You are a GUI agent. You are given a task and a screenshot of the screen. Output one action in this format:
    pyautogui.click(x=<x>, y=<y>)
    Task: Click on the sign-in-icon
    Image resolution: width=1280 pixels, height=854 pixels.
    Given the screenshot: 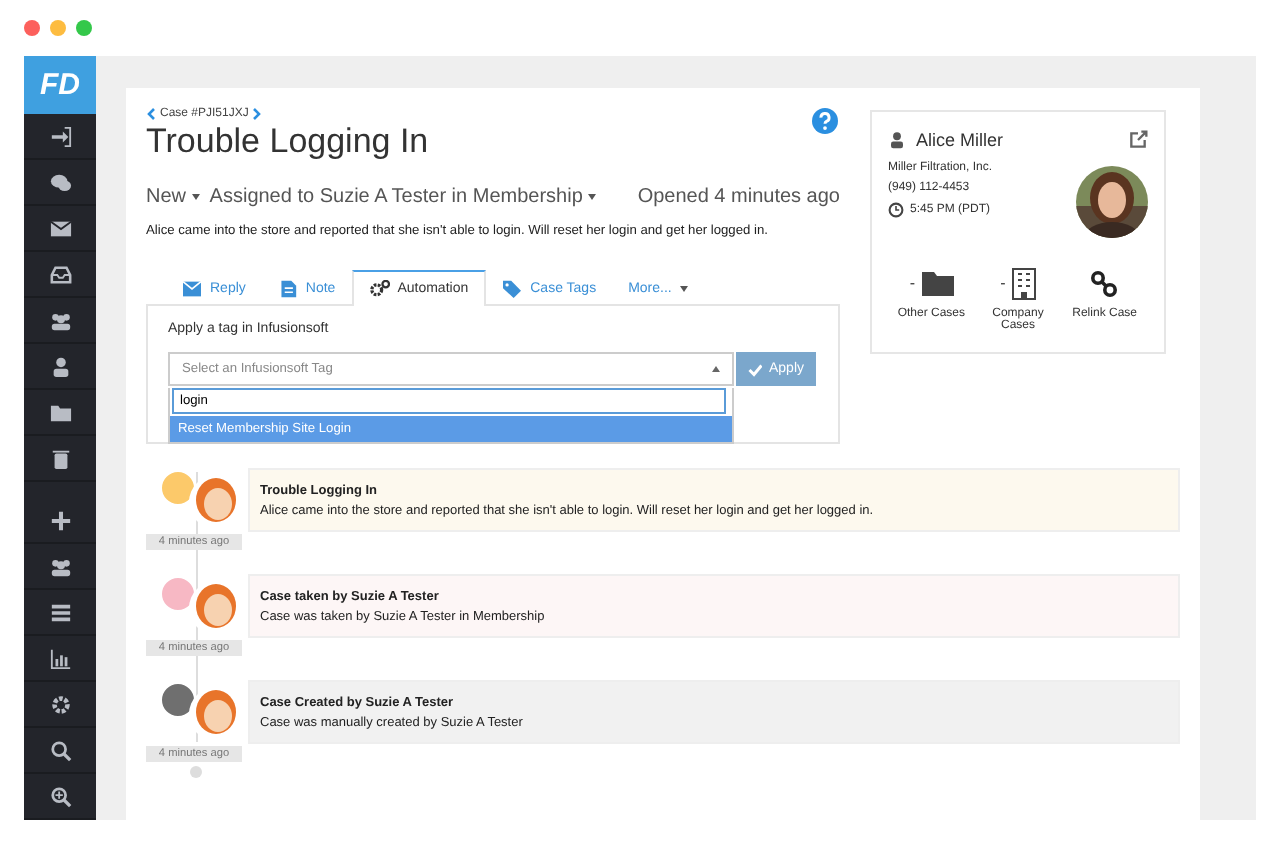 What is the action you would take?
    pyautogui.click(x=60, y=136)
    